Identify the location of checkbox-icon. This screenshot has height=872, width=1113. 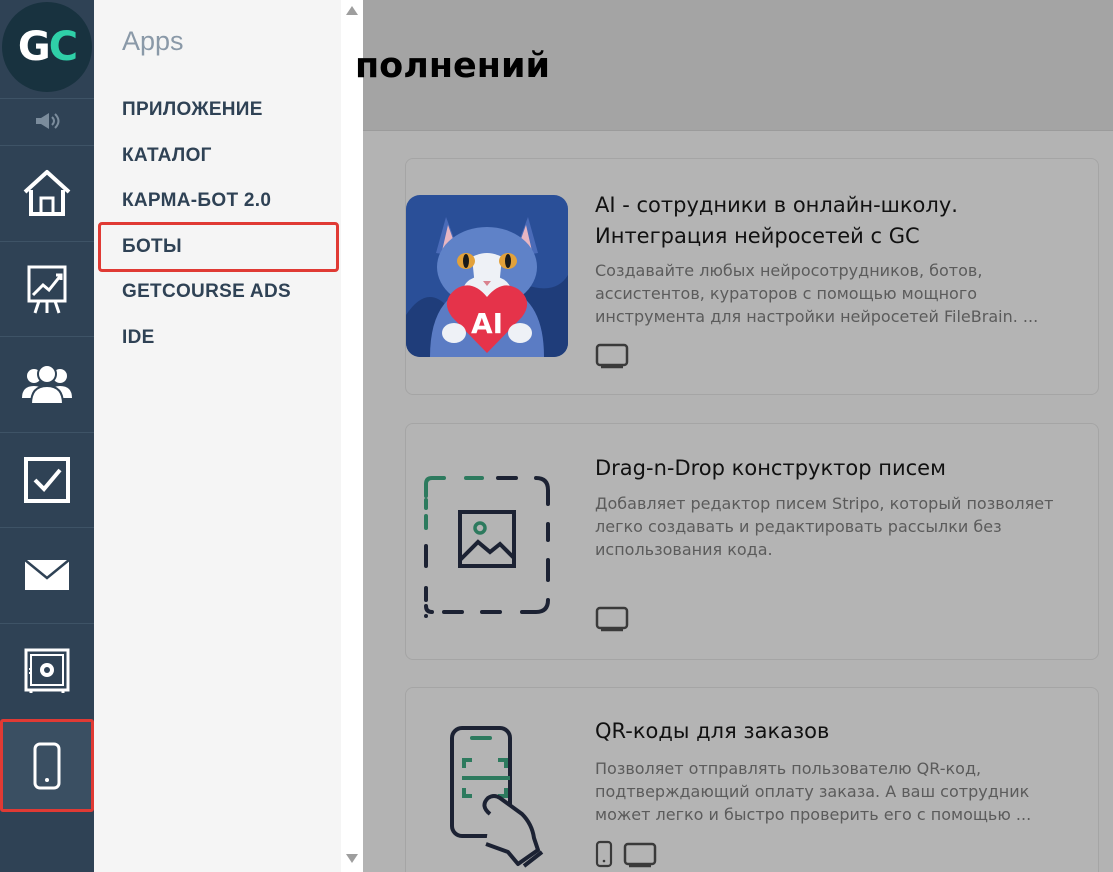
(47, 480).